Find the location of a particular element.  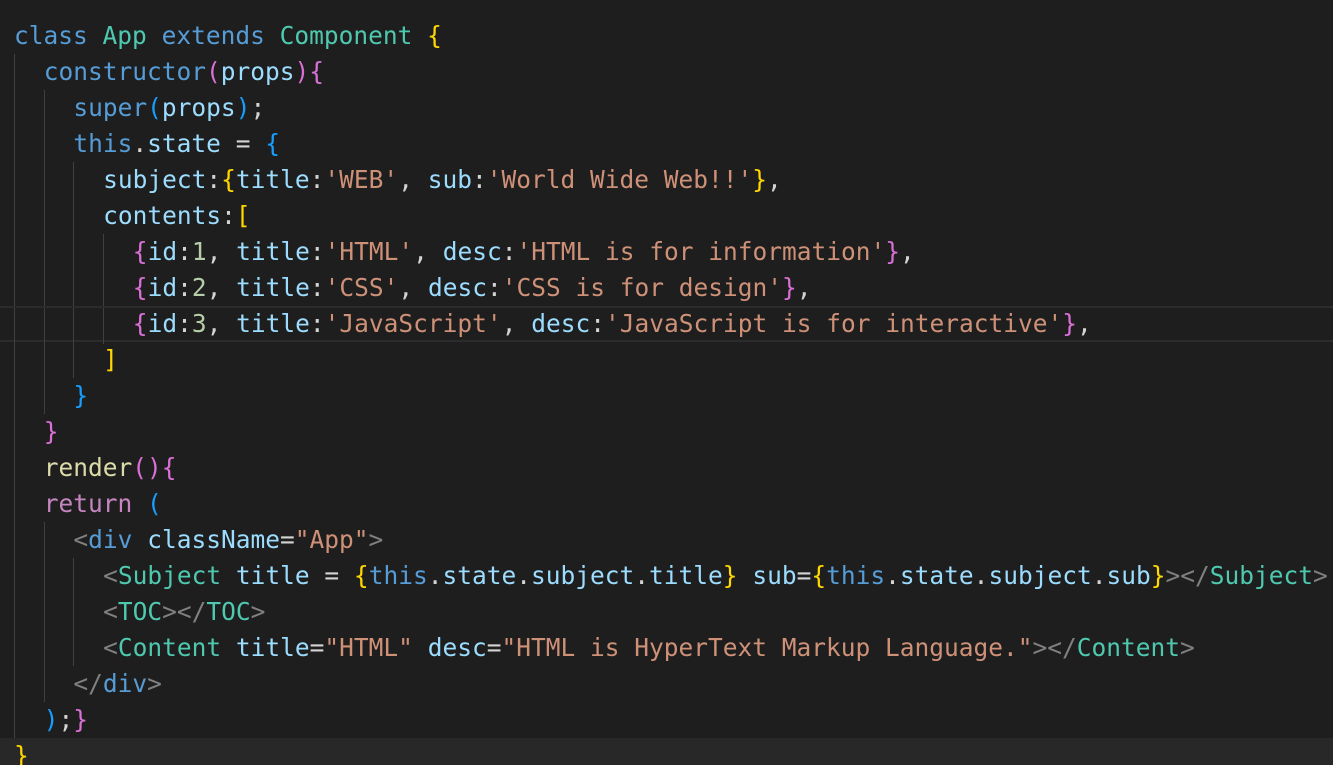

code-token: > is located at coordinates (1187, 647).